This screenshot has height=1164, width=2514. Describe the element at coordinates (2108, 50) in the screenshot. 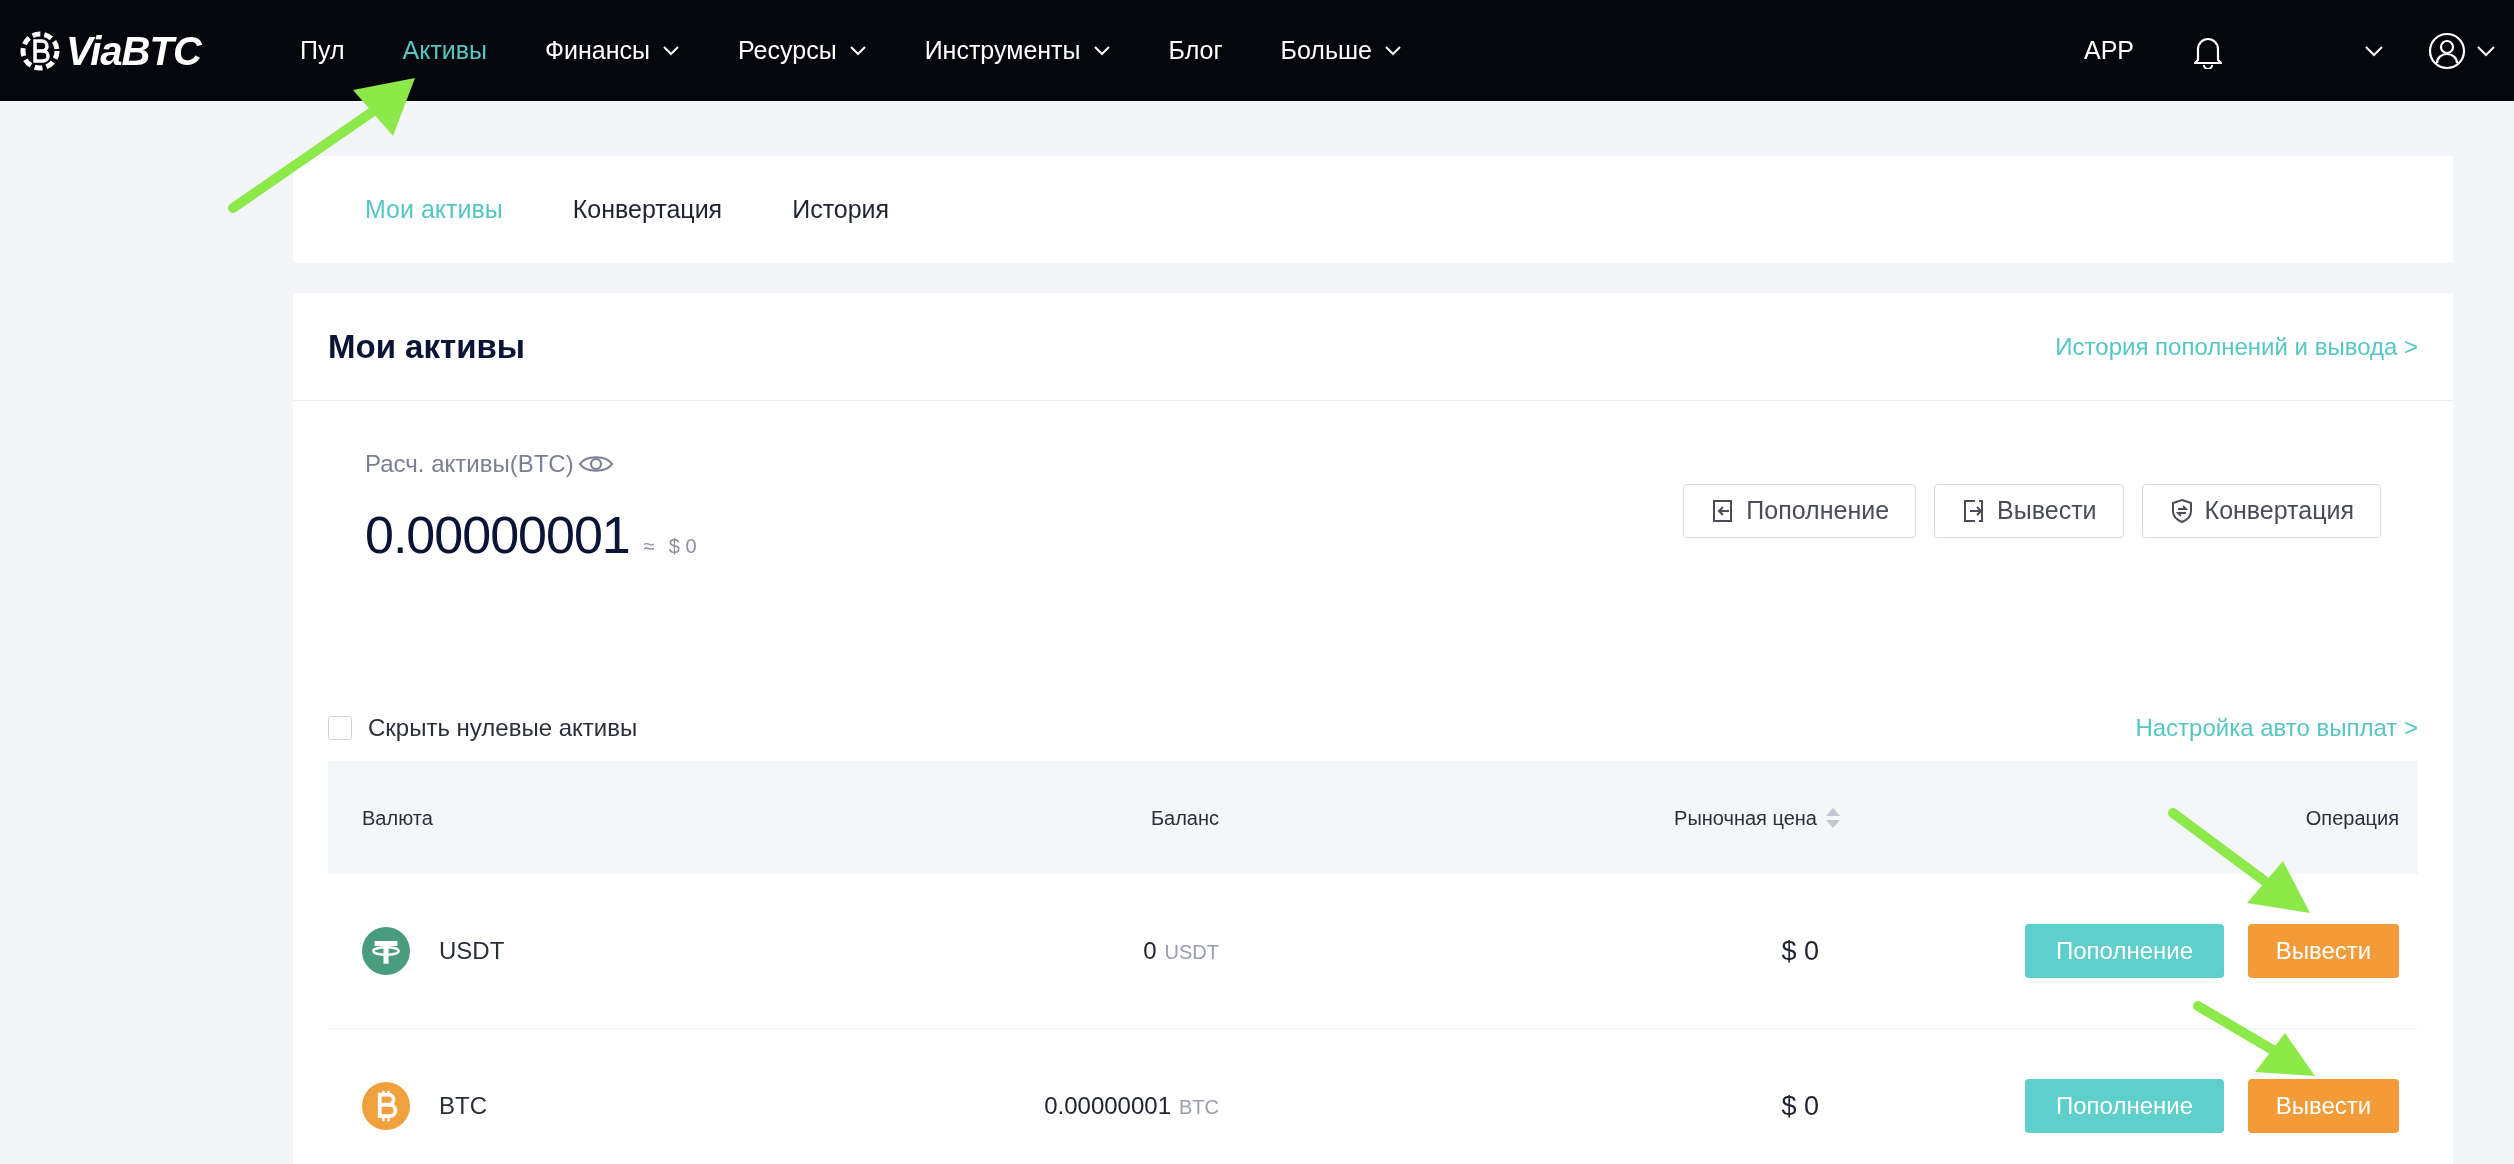

I see `app-link: APP` at that location.